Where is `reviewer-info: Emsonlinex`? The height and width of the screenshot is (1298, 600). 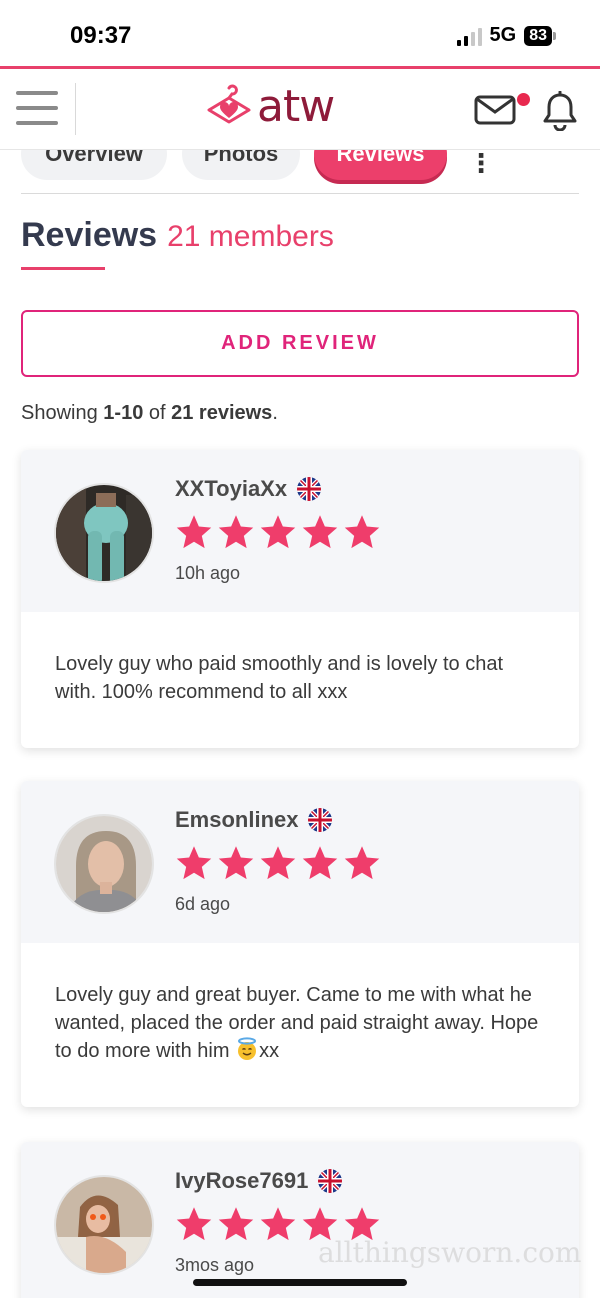 reviewer-info: Emsonlinex is located at coordinates (254, 820).